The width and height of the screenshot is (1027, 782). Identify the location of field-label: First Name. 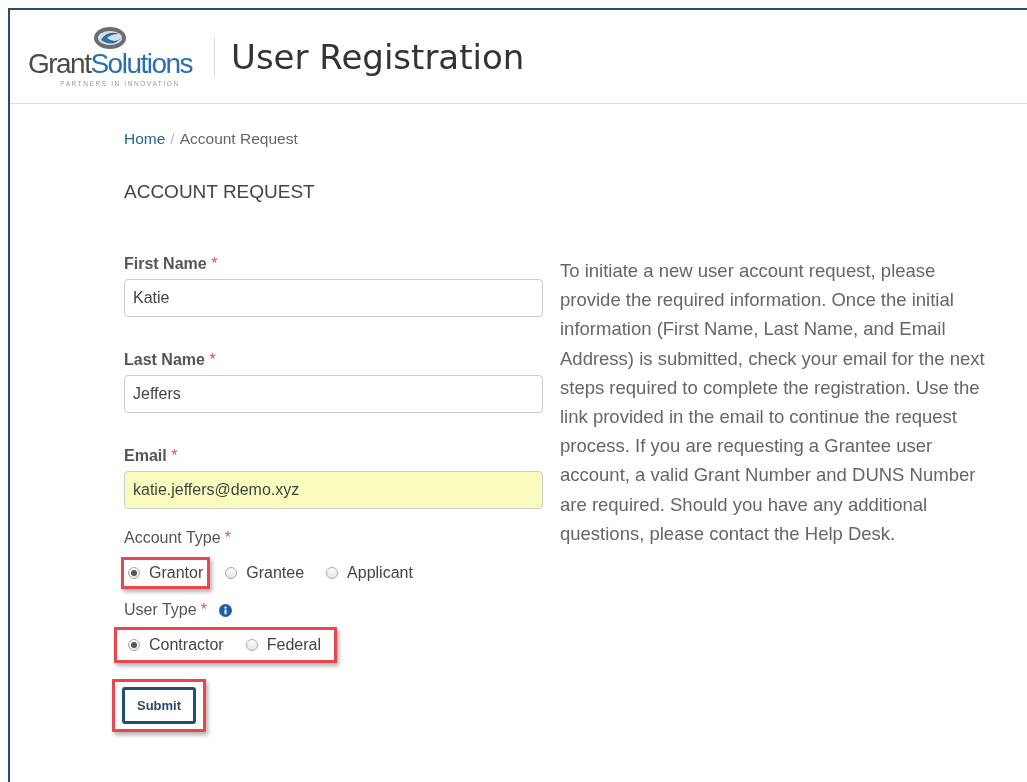
(166, 263).